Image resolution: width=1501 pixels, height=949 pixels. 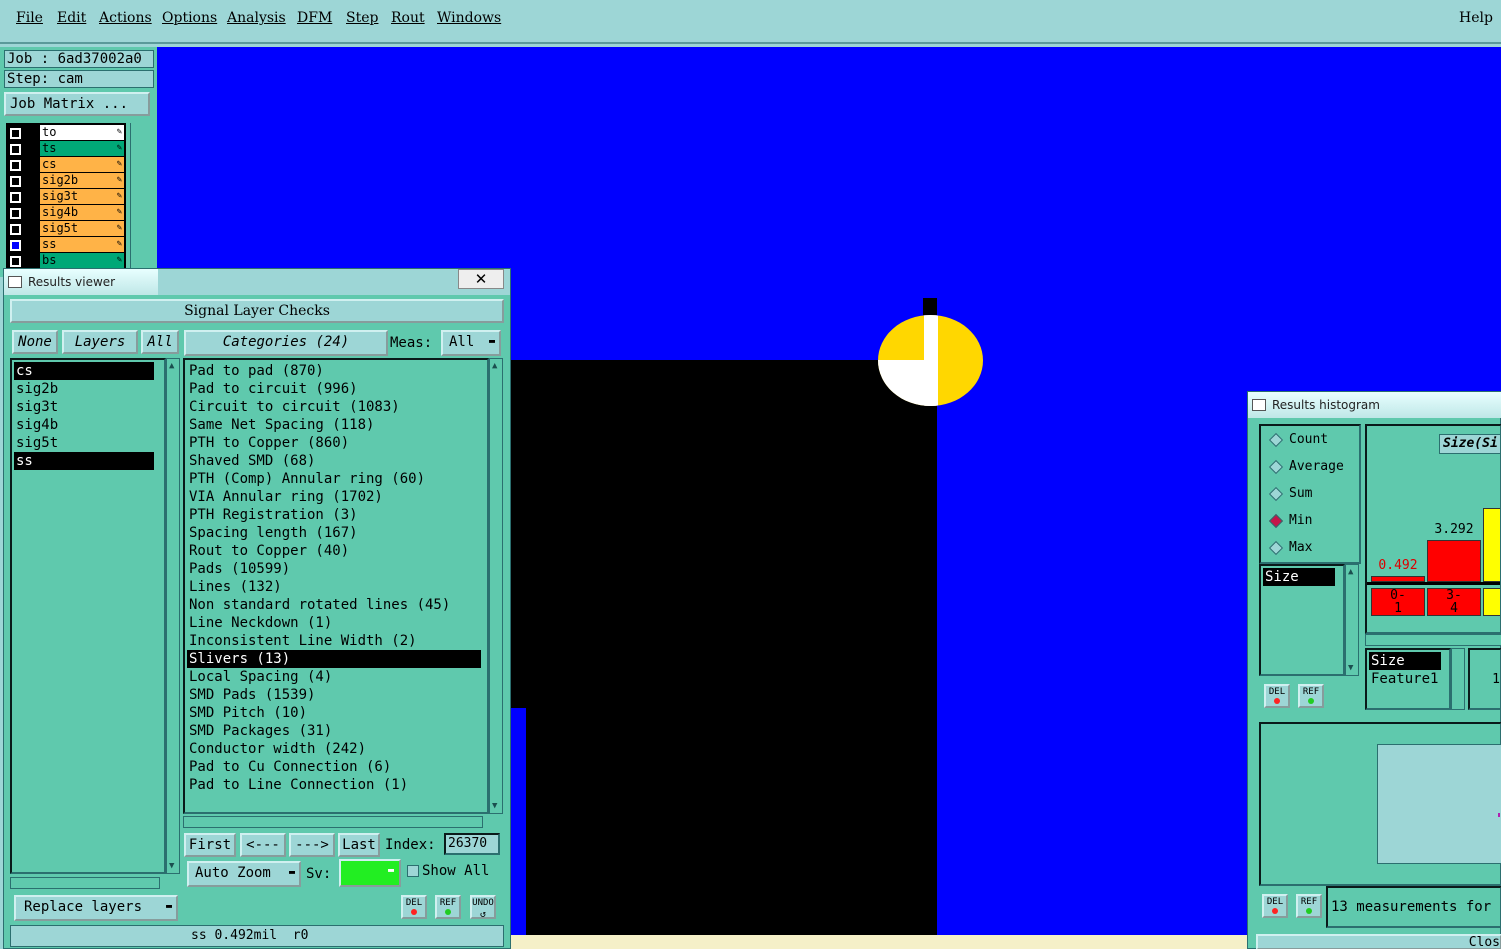 I want to click on category-item: Pad to pad (870), so click(x=334, y=371).